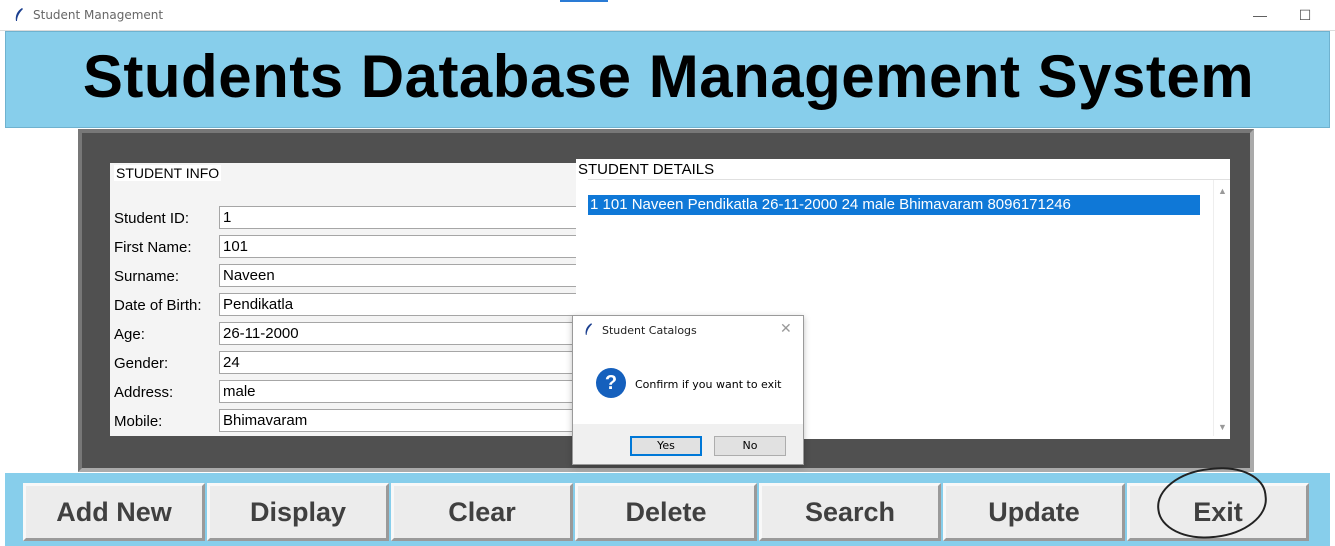  What do you see at coordinates (1218, 512) in the screenshot?
I see `exit-button: Exit` at bounding box center [1218, 512].